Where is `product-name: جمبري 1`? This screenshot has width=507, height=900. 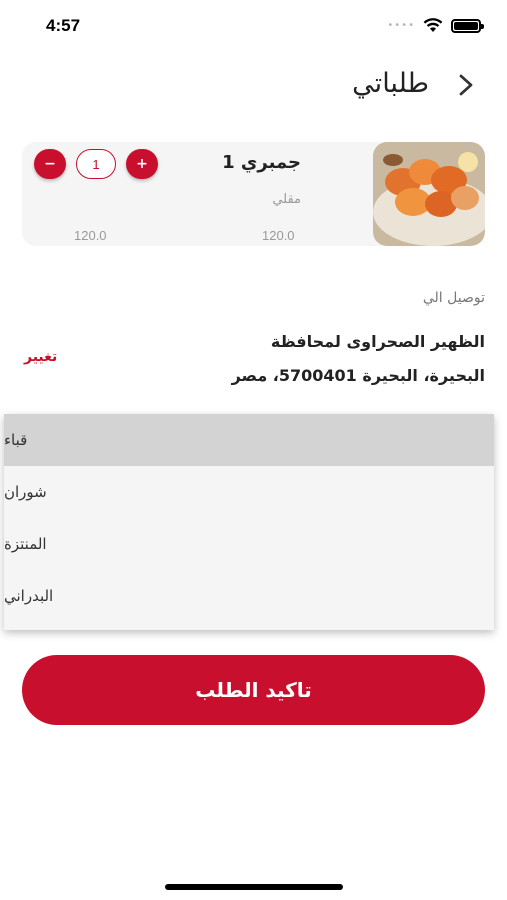
product-name: جمبري 1 is located at coordinates (261, 162).